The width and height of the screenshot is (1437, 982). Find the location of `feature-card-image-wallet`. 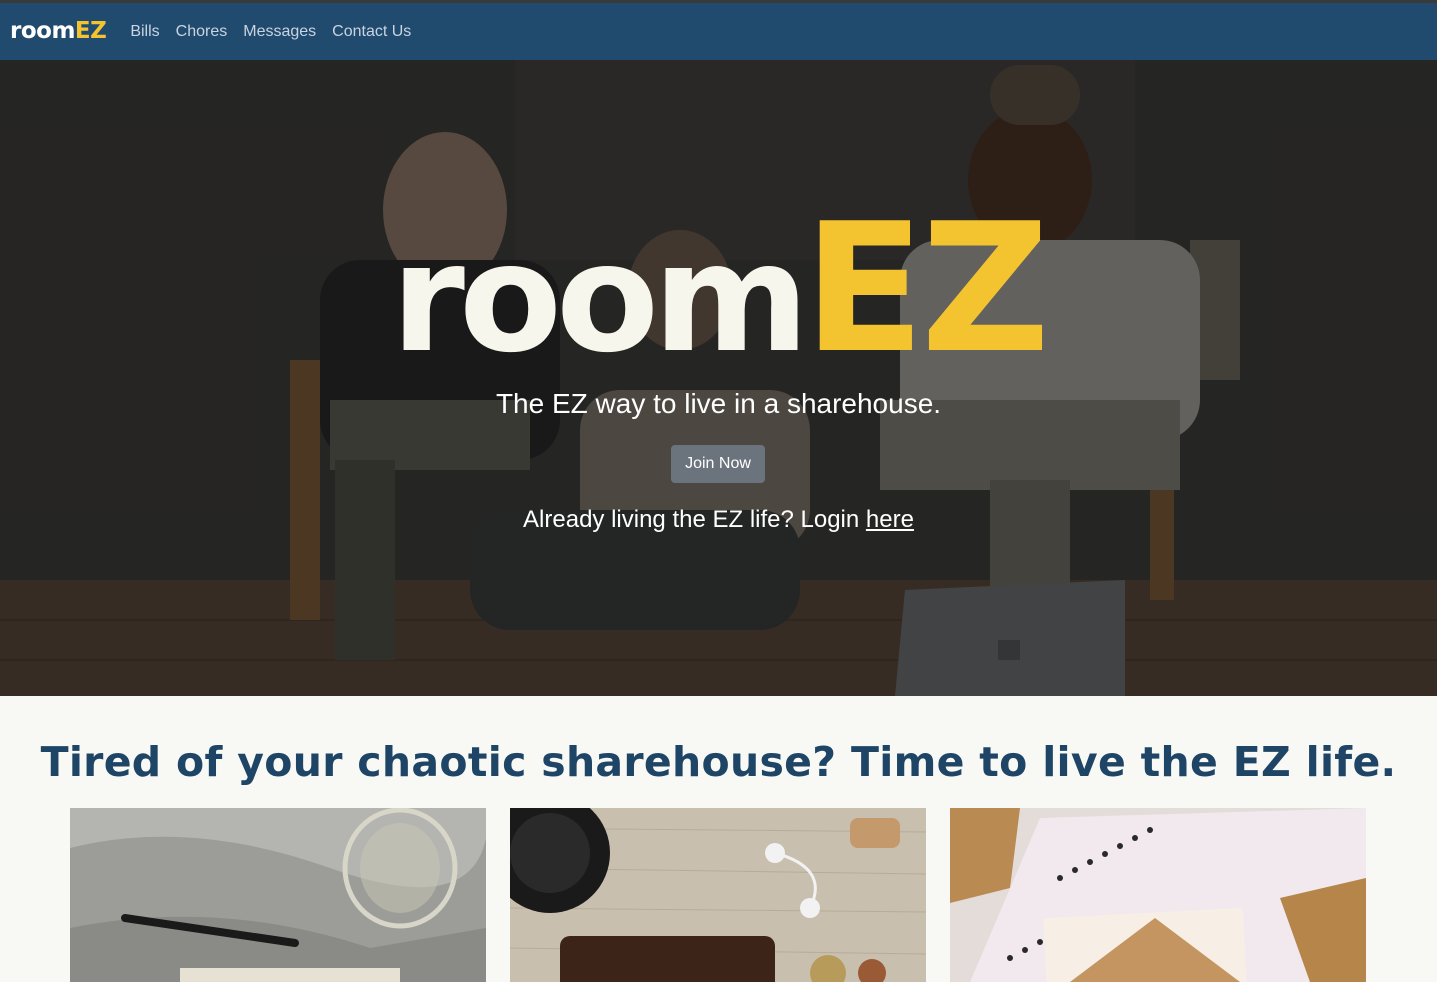

feature-card-image-wallet is located at coordinates (718, 895).